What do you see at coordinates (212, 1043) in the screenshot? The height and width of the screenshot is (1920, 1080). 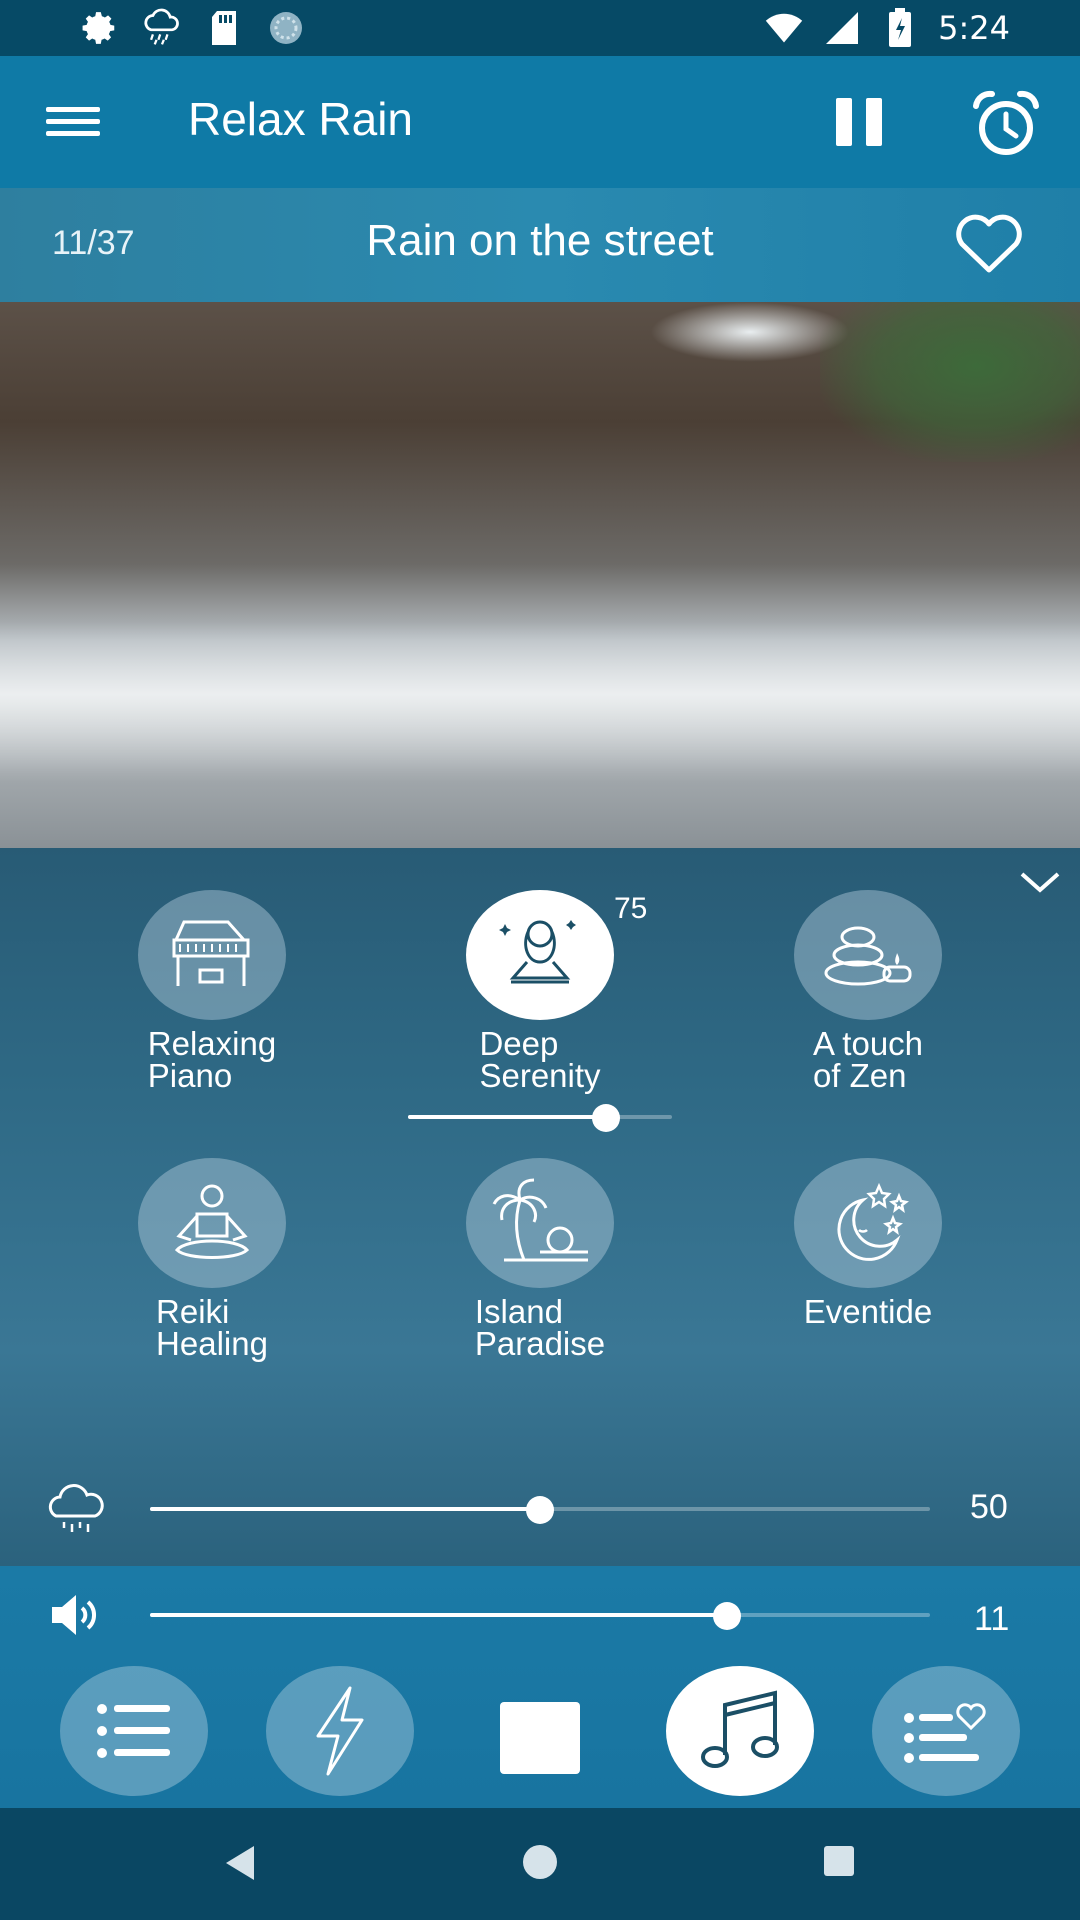 I see `sound-label: Relaxing` at bounding box center [212, 1043].